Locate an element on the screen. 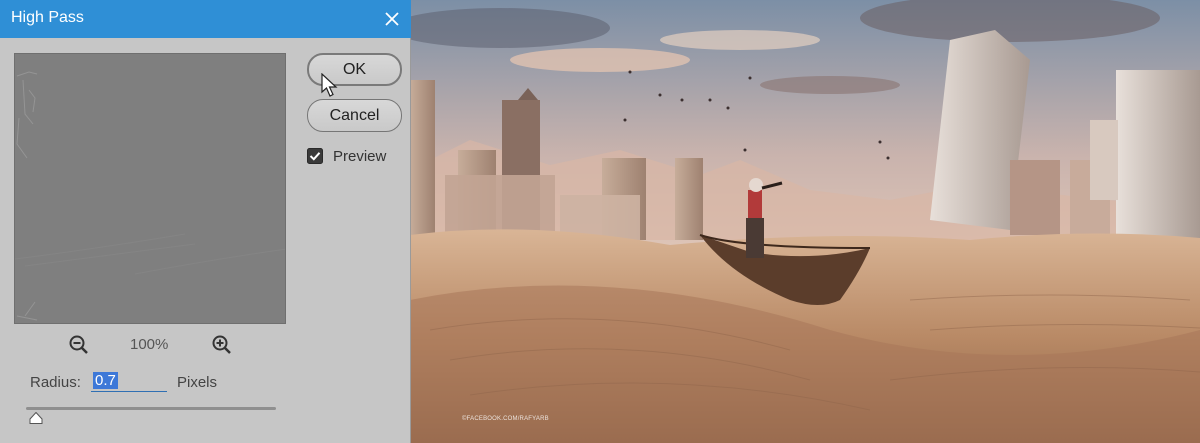  preview-checkbox is located at coordinates (315, 156).